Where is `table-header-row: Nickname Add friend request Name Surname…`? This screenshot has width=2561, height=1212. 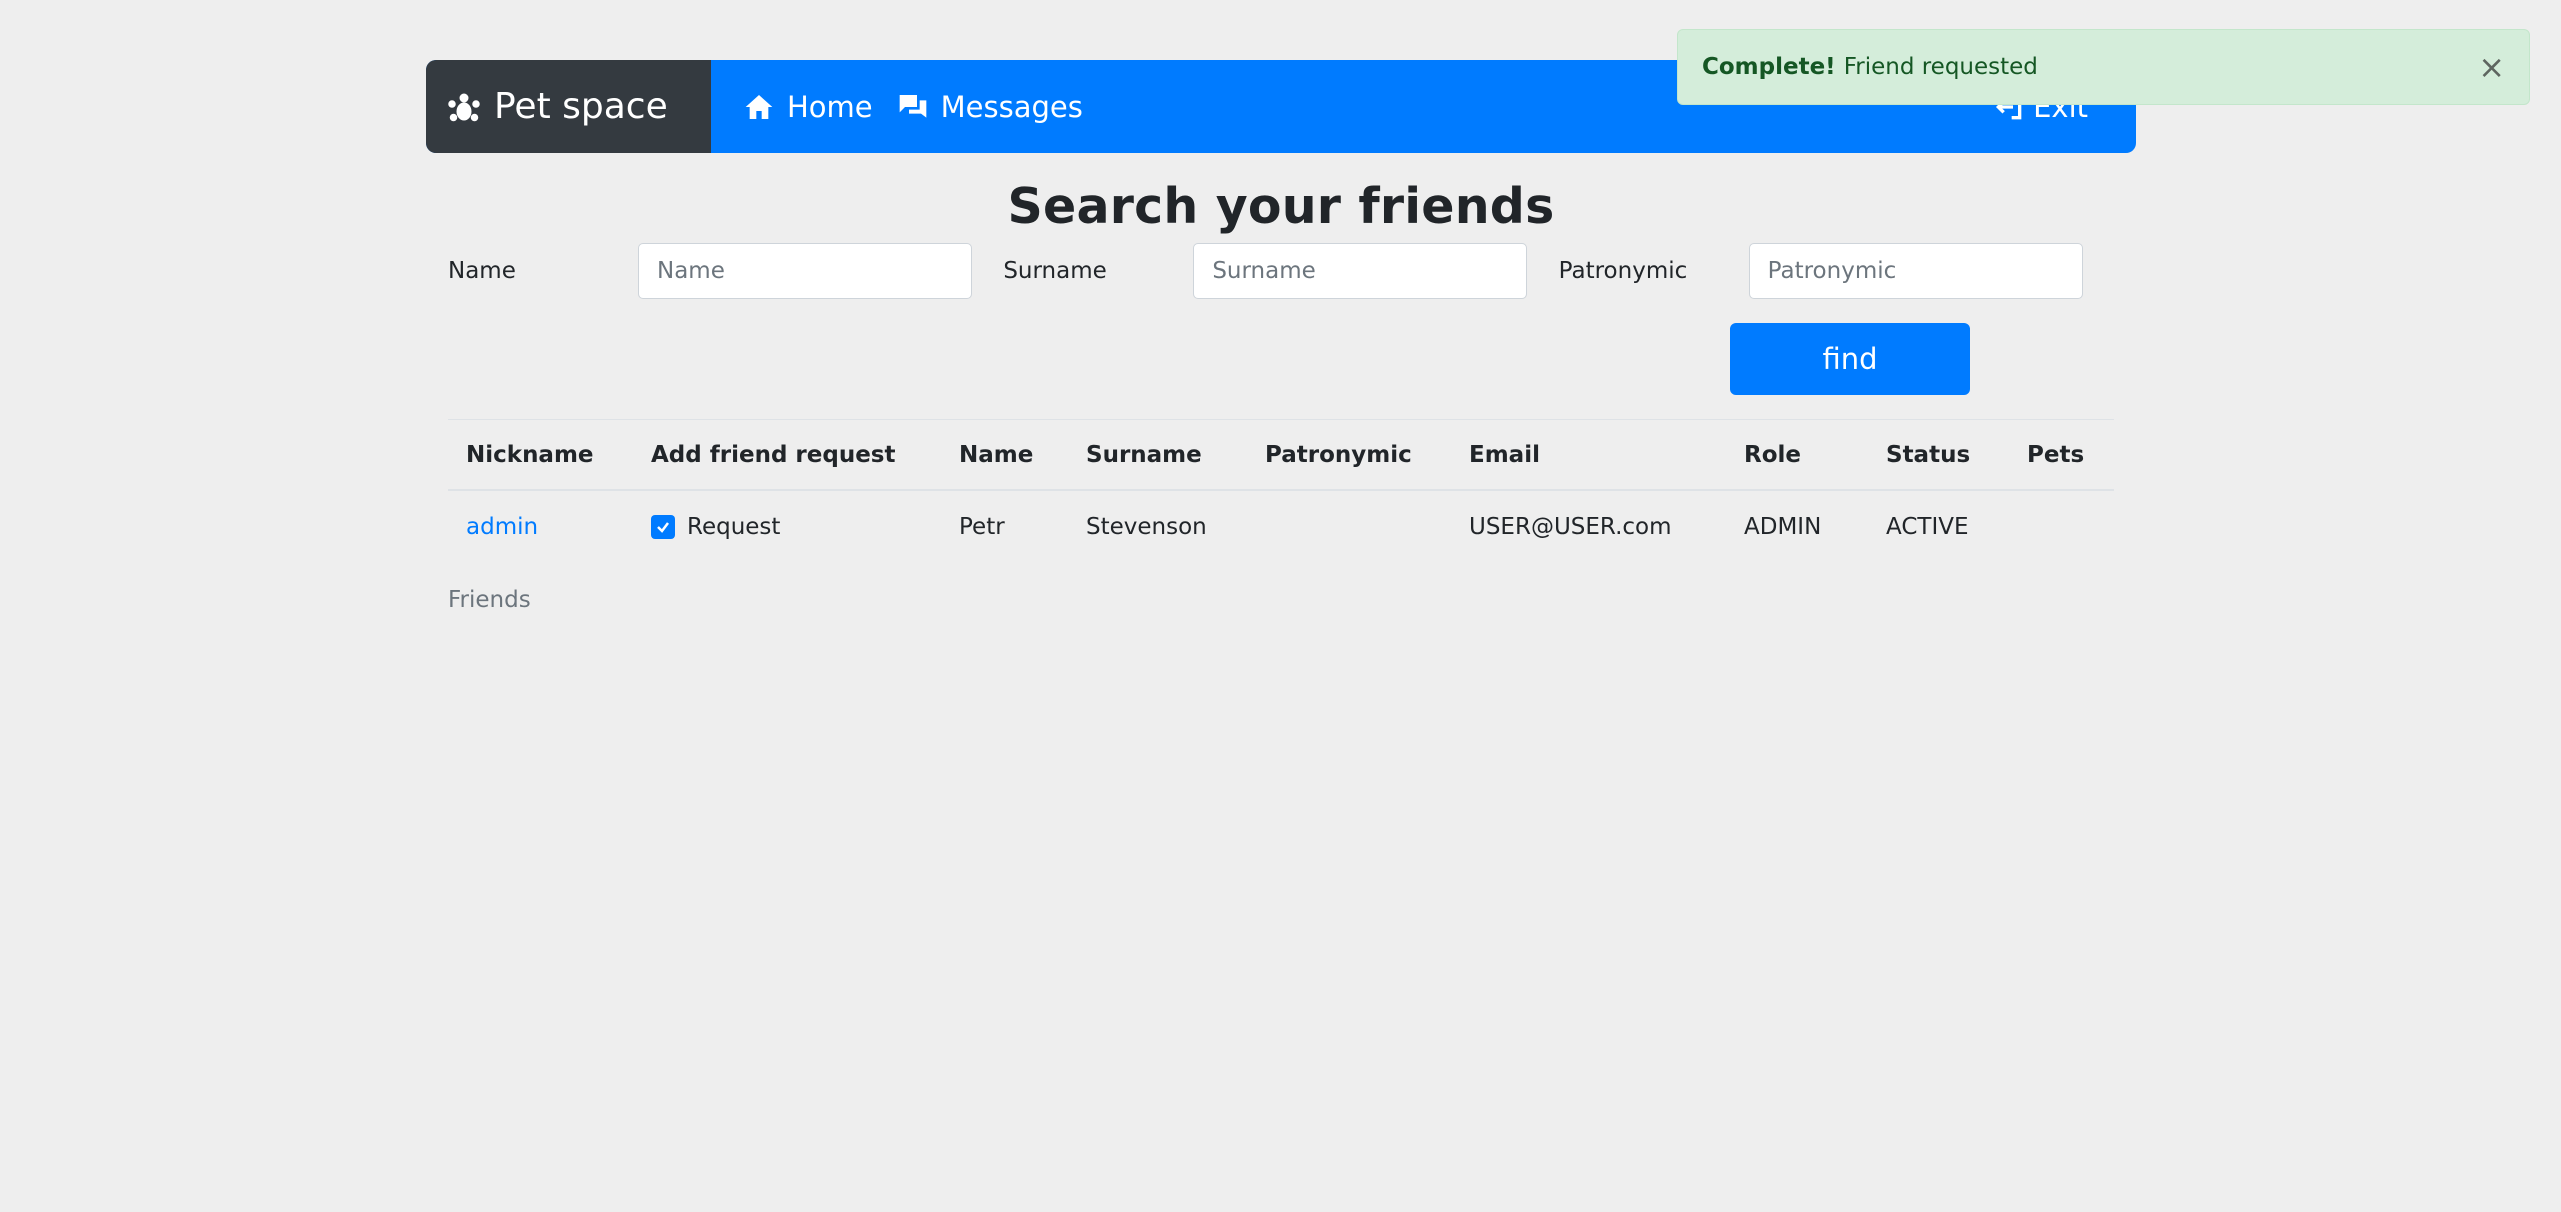
table-header-row: Nickname Add friend request Name Surname… is located at coordinates (1281, 455).